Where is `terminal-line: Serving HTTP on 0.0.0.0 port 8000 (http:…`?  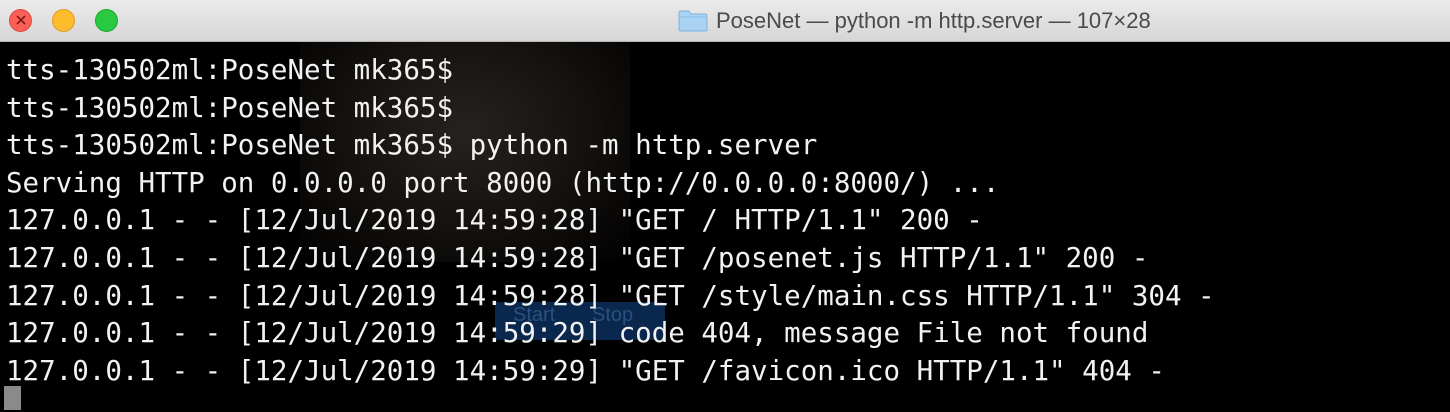
terminal-line: Serving HTTP on 0.0.0.0 port 8000 (http:… is located at coordinates (503, 182).